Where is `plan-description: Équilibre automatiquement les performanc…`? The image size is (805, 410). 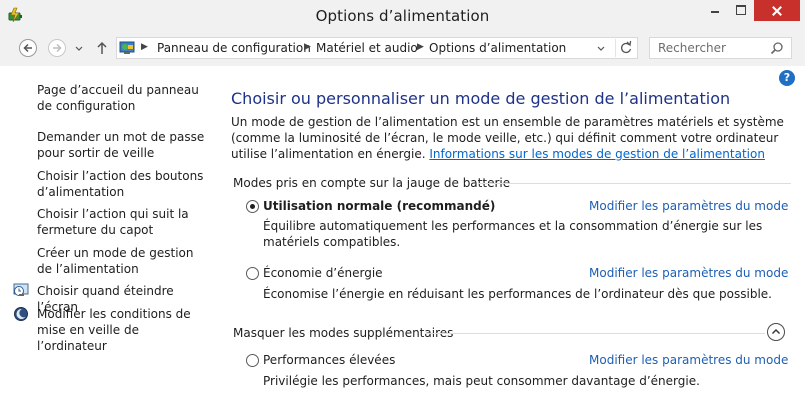
plan-description: Équilibre automatiquement les performanc… is located at coordinates (513, 234).